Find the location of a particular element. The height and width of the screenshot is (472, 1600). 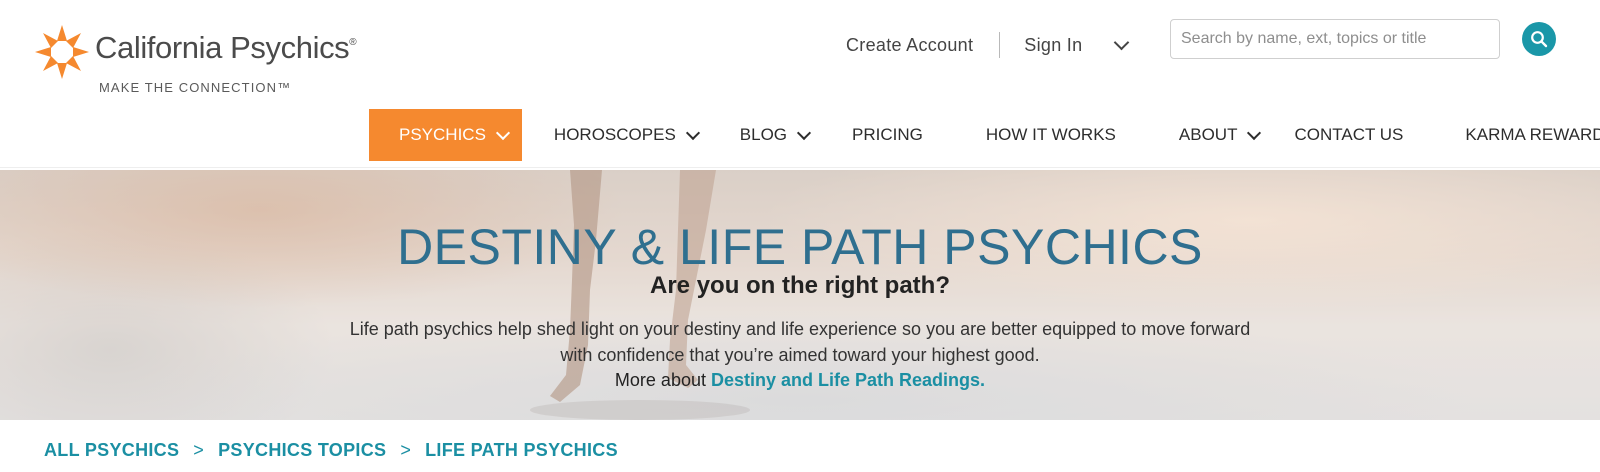

sun-logo-icon is located at coordinates (62, 52).